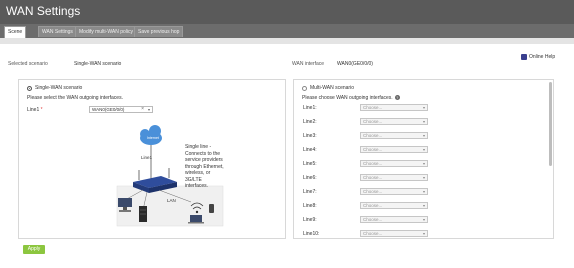 The height and width of the screenshot is (268, 574). Describe the element at coordinates (196, 219) in the screenshot. I see `laptop-icon` at that location.